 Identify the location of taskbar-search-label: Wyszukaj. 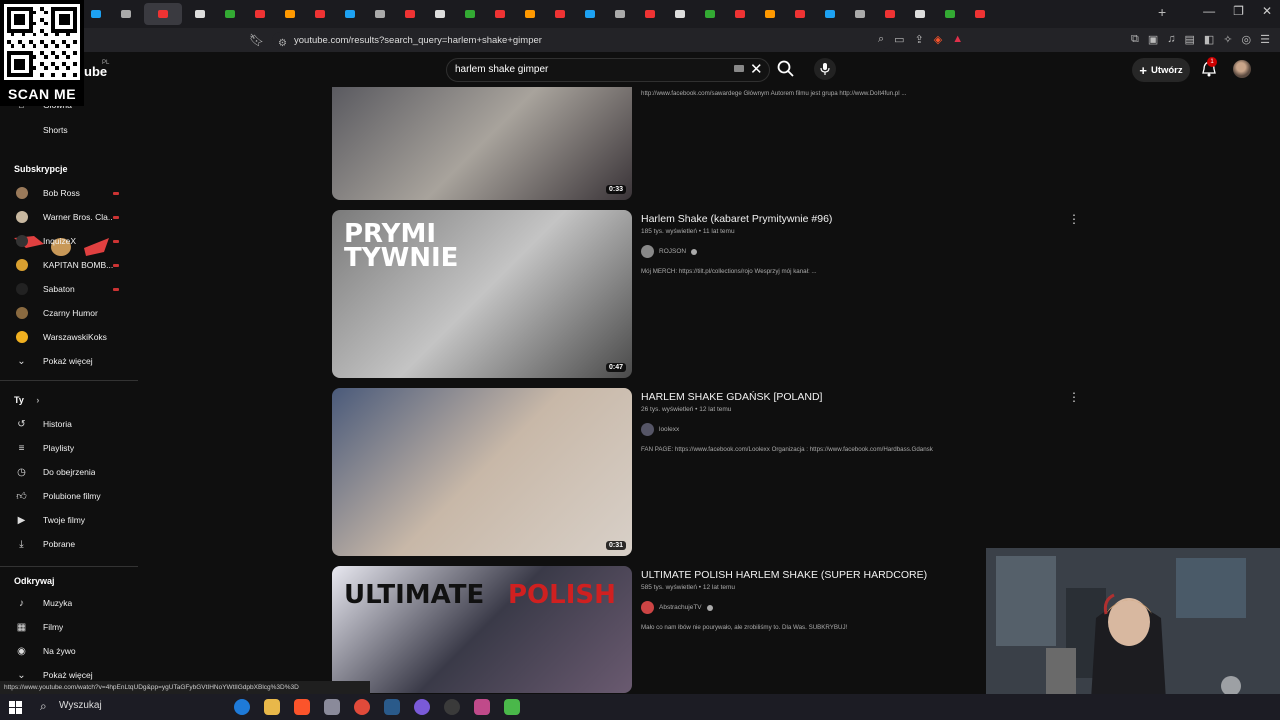
(80, 705).